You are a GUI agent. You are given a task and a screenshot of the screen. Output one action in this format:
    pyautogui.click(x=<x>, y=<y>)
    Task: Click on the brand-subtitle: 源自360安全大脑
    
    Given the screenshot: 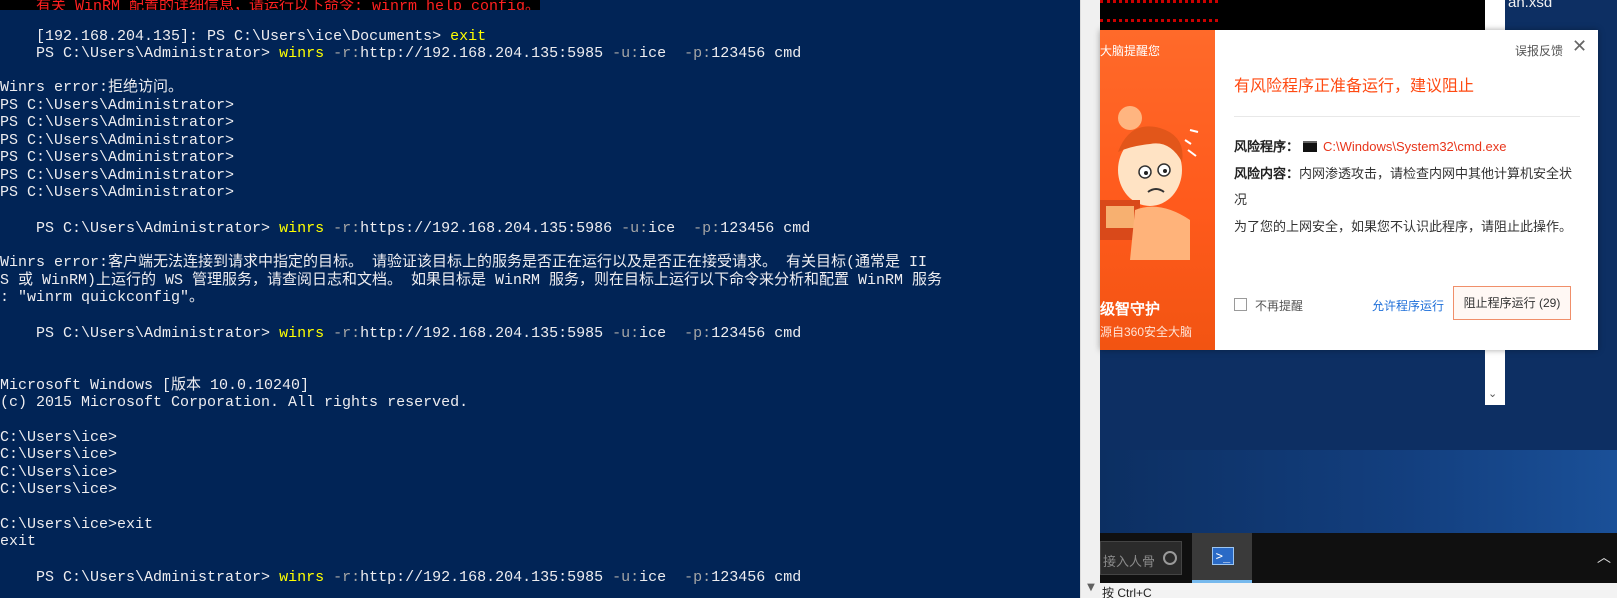 What is the action you would take?
    pyautogui.click(x=1146, y=332)
    